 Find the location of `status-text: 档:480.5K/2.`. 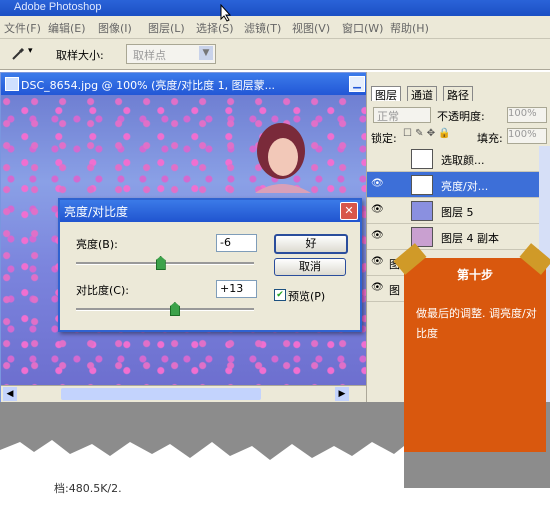

status-text: 档:480.5K/2. is located at coordinates (88, 488).